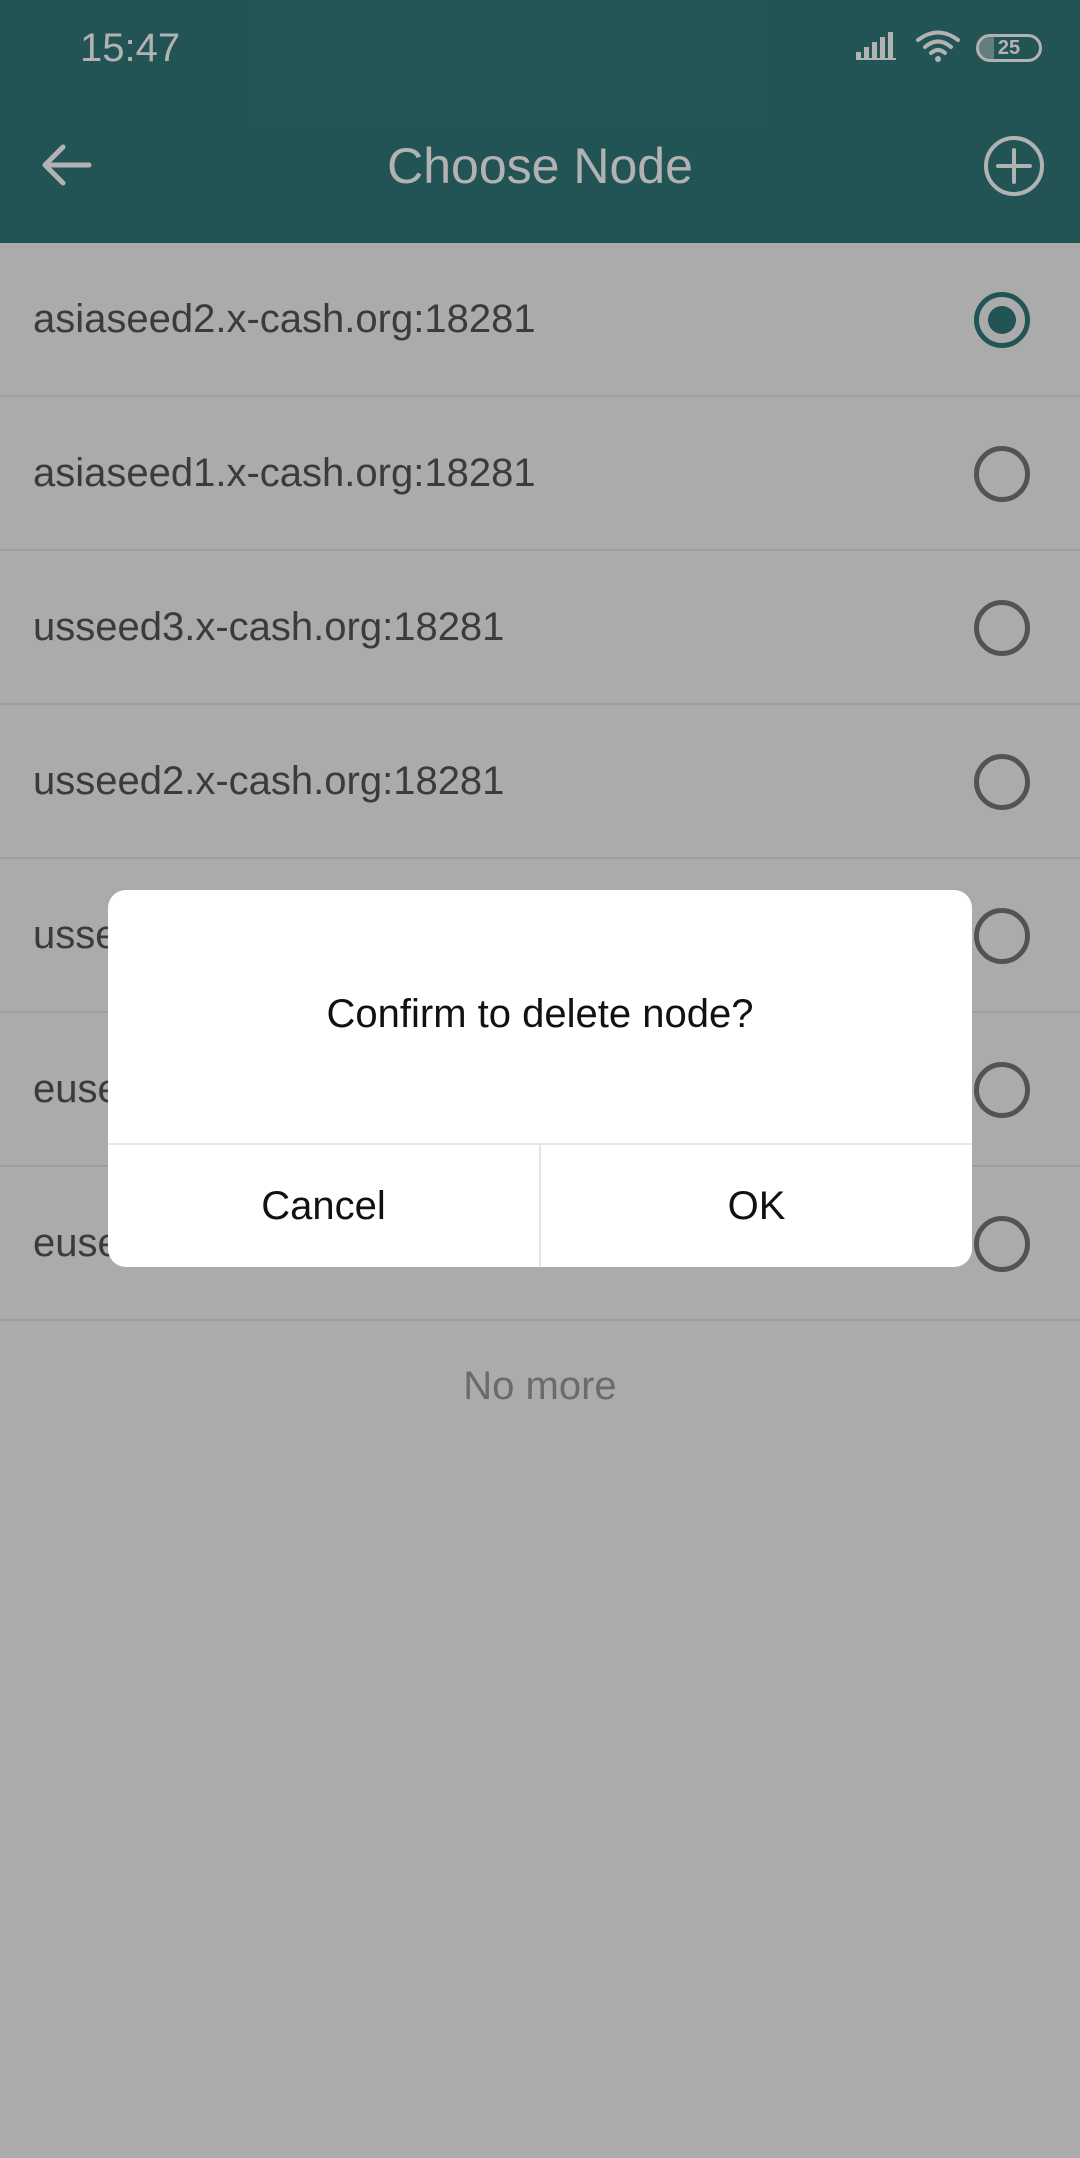  Describe the element at coordinates (755, 1206) in the screenshot. I see `ok-button: OK` at that location.